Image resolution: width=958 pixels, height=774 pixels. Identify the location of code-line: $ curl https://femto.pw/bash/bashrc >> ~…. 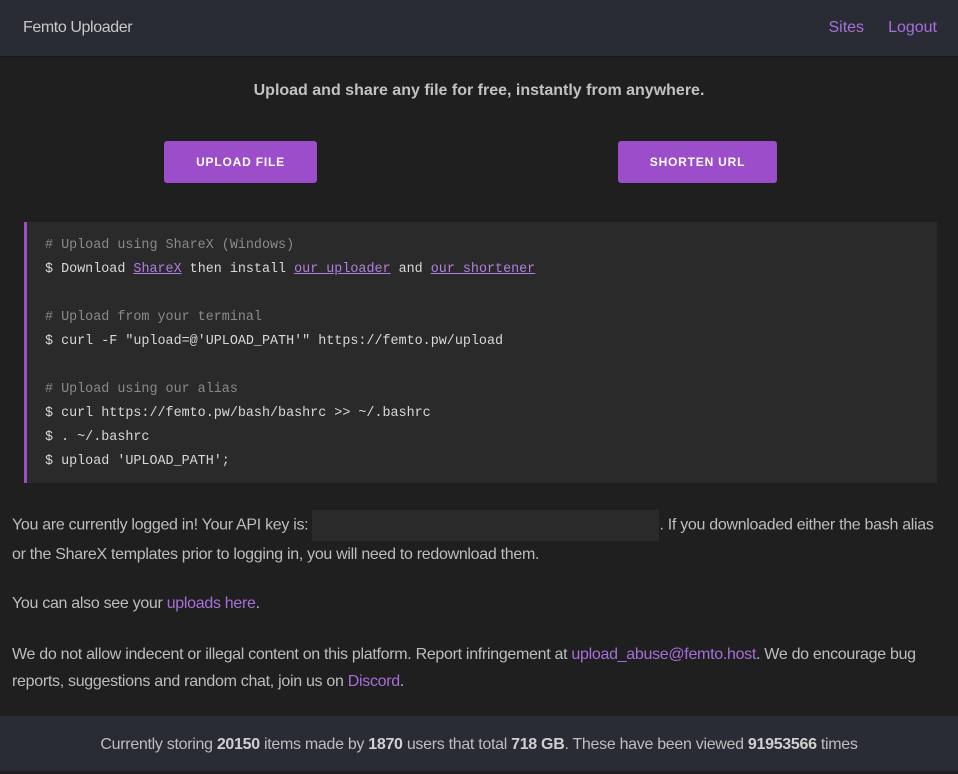
(238, 413).